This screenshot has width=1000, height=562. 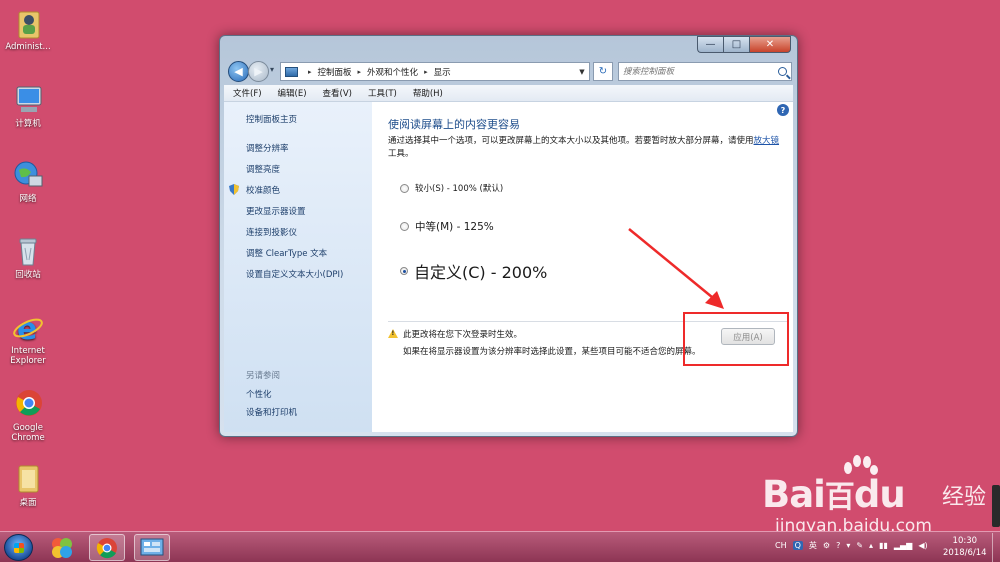 I want to click on clock-time: 10:30, so click(x=965, y=541).